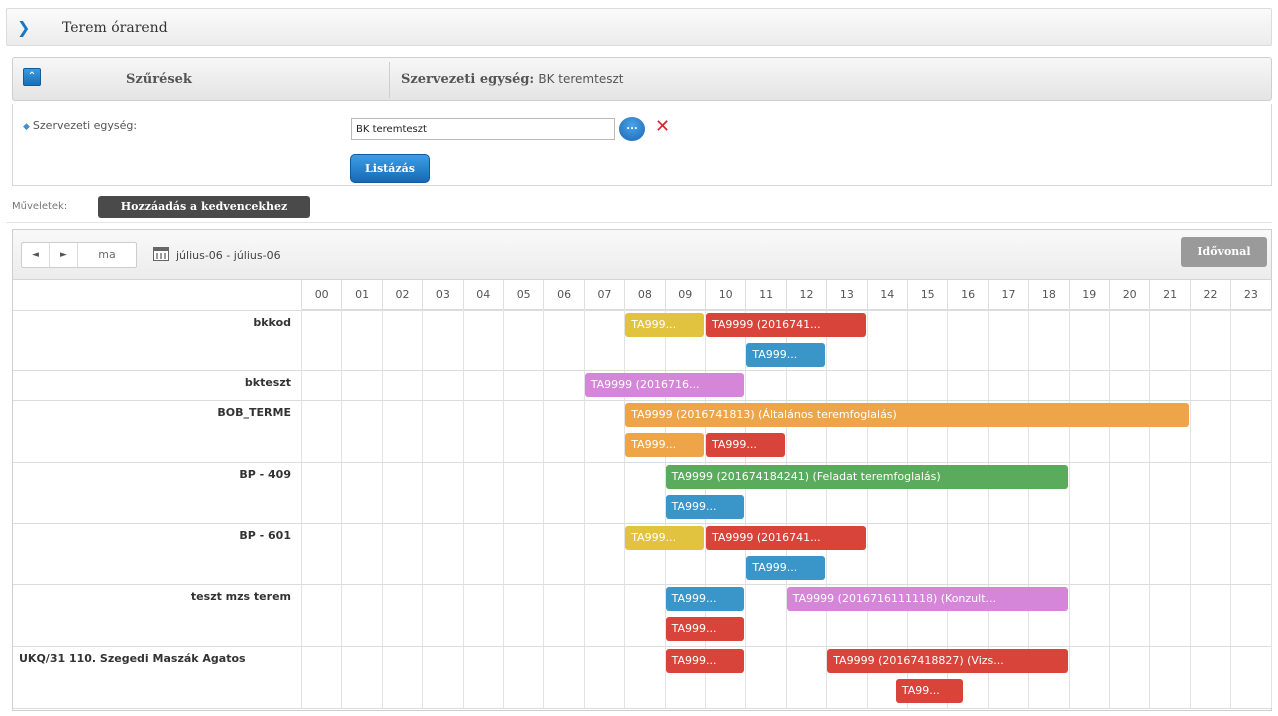  Describe the element at coordinates (132, 658) in the screenshot. I see `room-name: UKQ/31 110. Szegedi Maszák Agatos` at that location.